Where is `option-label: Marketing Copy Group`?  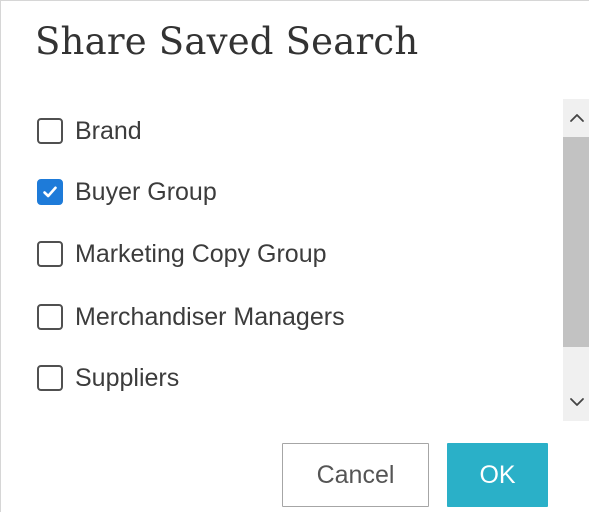
option-label: Marketing Copy Group is located at coordinates (201, 254).